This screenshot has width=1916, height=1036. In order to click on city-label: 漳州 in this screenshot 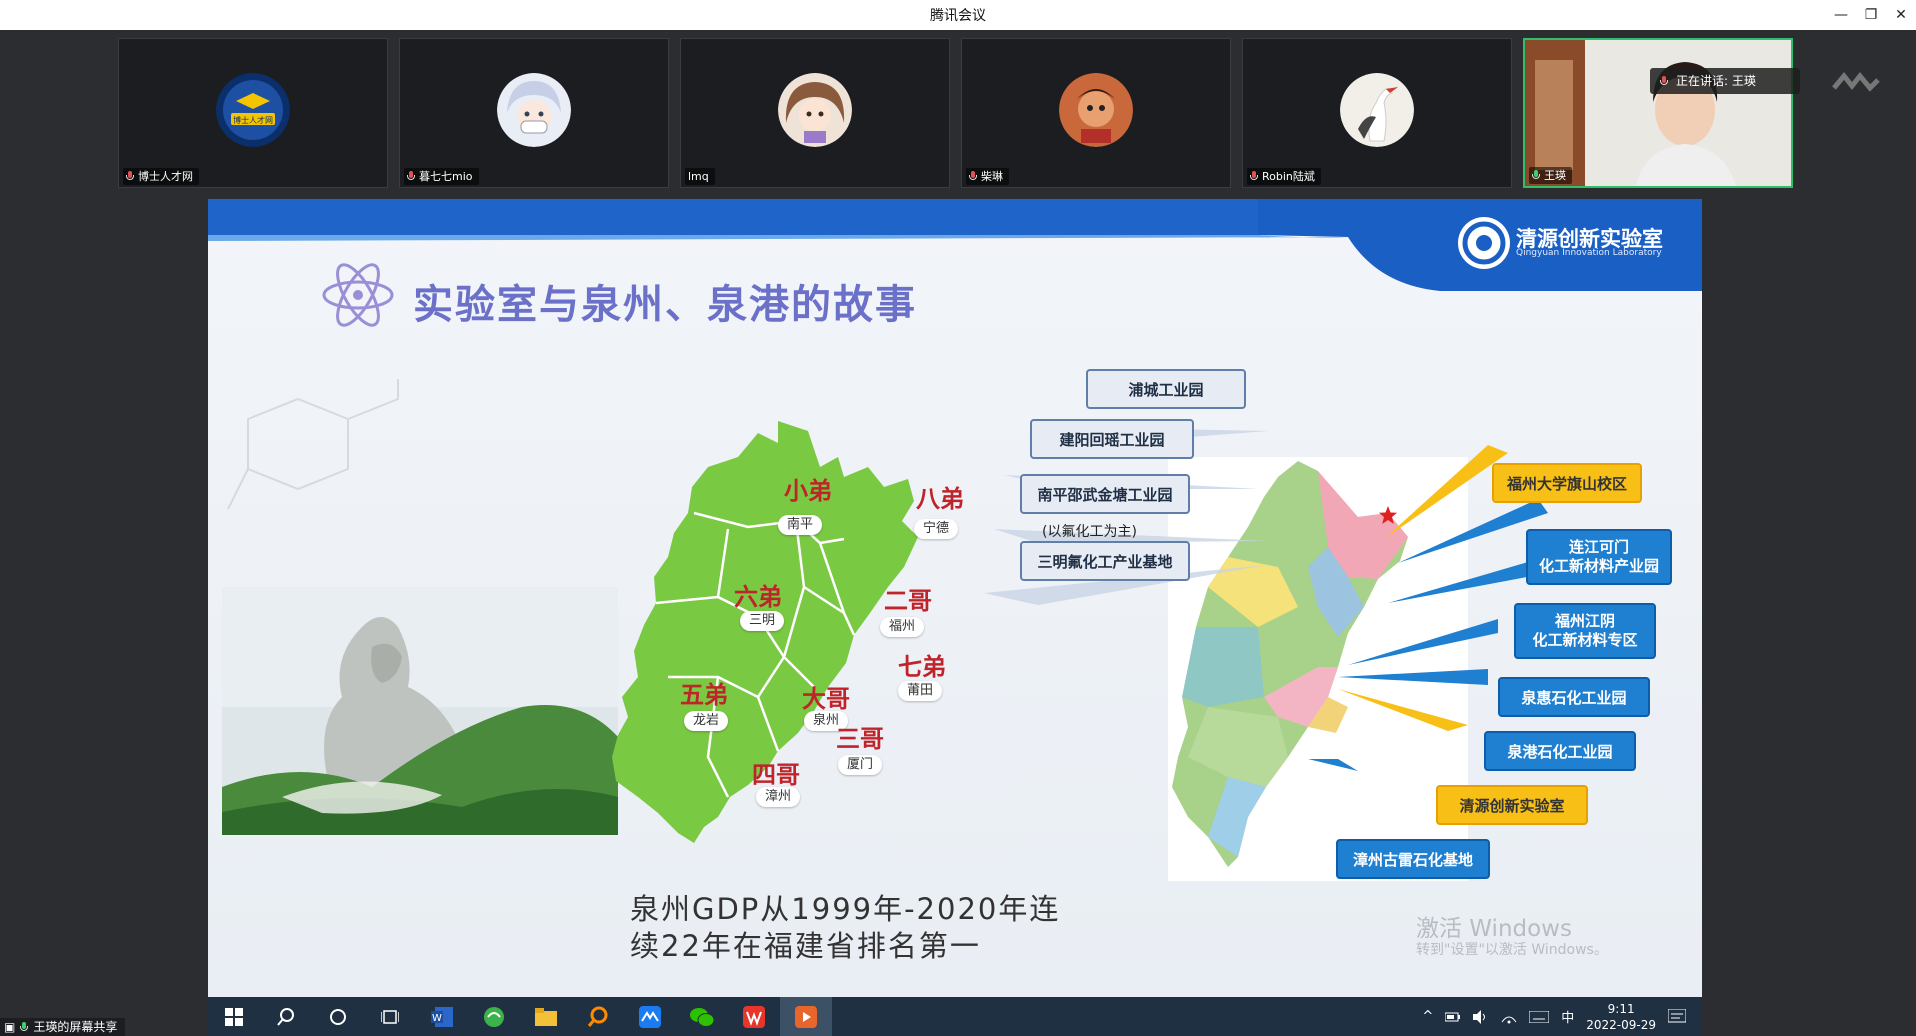, I will do `click(778, 797)`.